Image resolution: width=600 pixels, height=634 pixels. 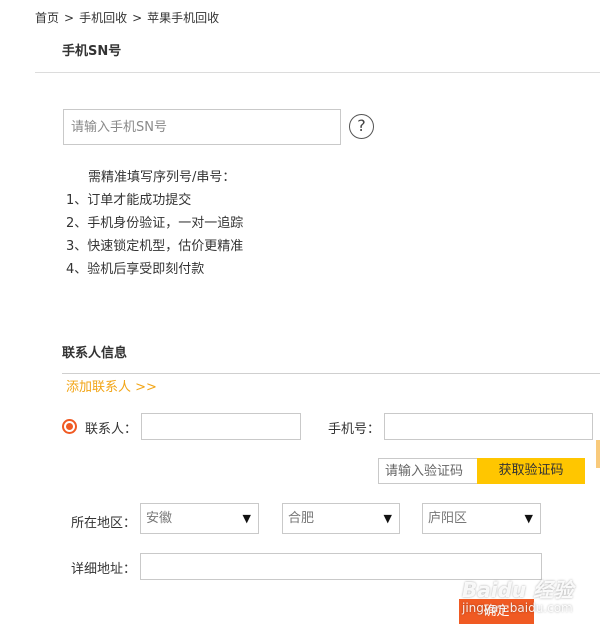 I want to click on get-code-button: 获取验证码, so click(x=531, y=471).